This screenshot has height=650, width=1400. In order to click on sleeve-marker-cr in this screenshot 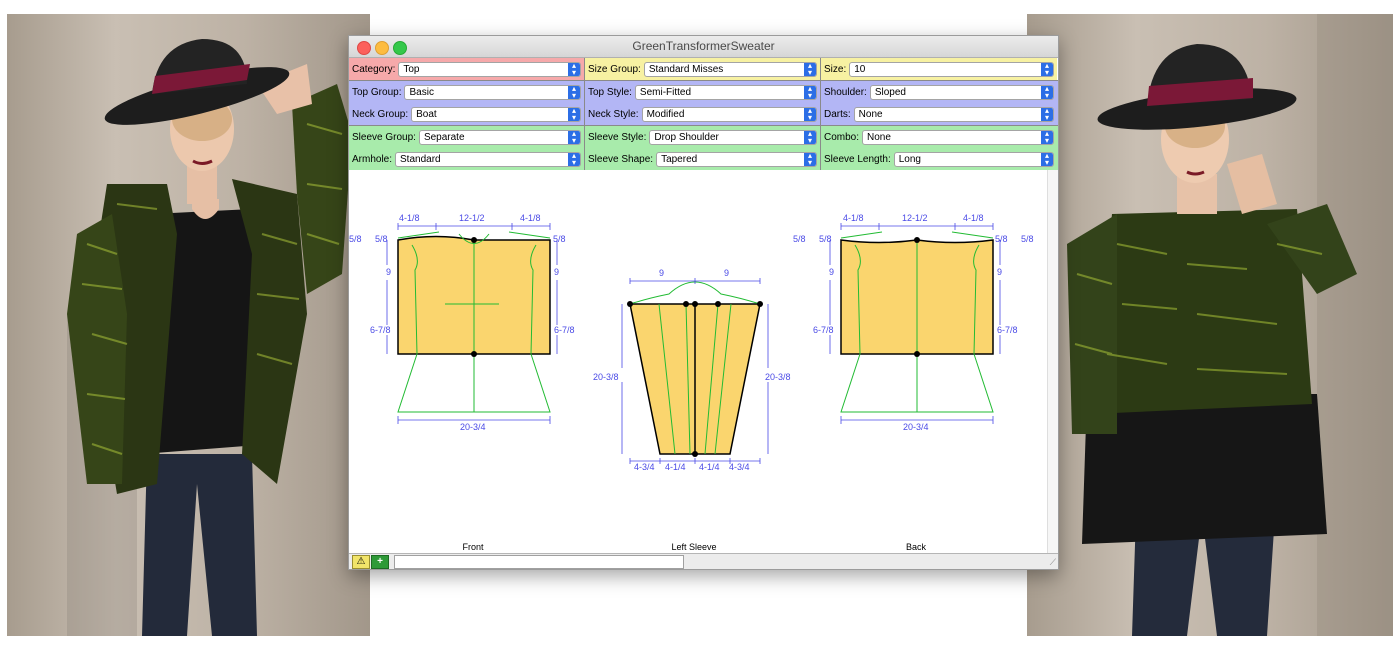, I will do `click(718, 304)`.